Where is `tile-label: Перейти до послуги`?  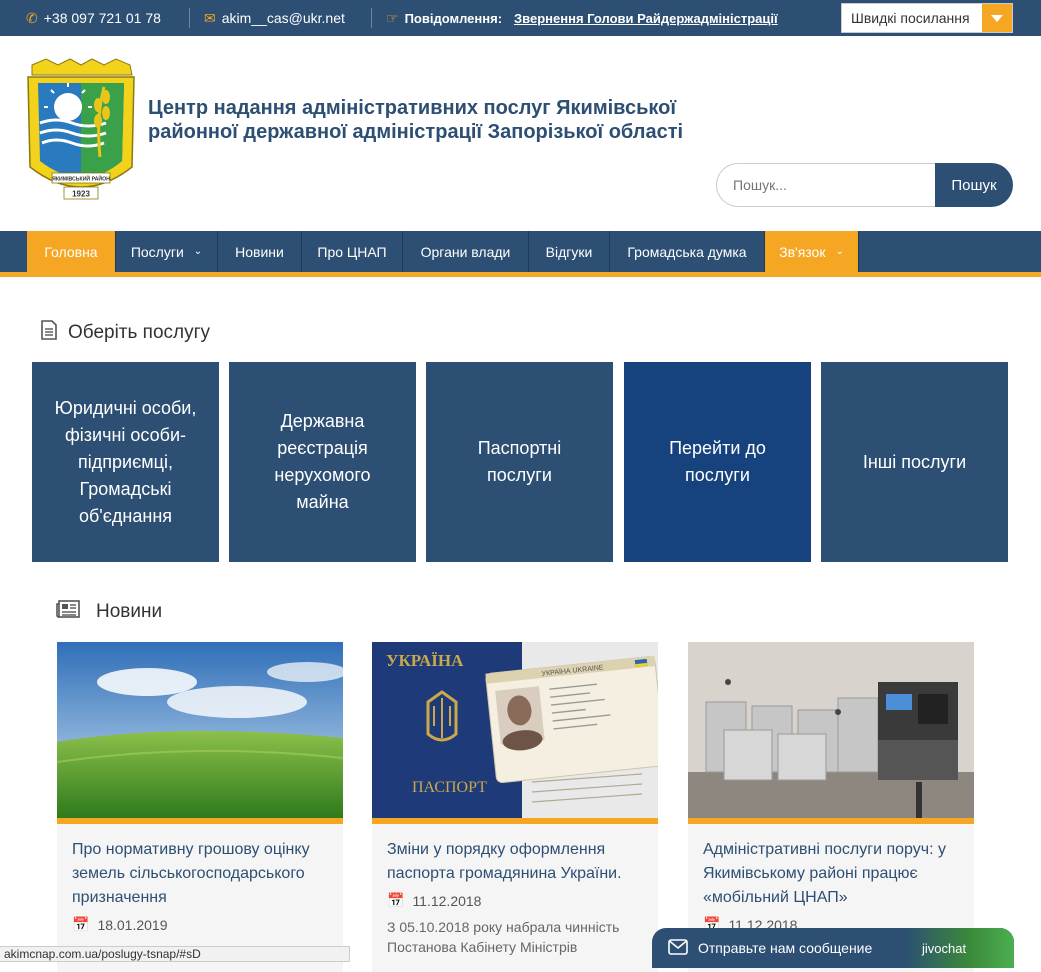 tile-label: Перейти до послуги is located at coordinates (717, 461).